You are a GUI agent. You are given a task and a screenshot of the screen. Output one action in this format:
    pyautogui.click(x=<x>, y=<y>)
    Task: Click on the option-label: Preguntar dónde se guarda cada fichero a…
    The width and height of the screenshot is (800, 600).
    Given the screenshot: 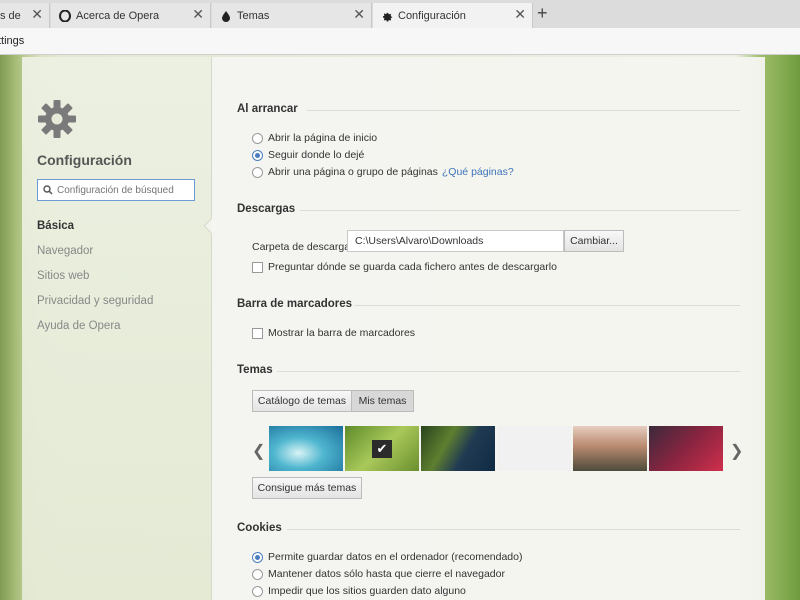 What is the action you would take?
    pyautogui.click(x=412, y=267)
    